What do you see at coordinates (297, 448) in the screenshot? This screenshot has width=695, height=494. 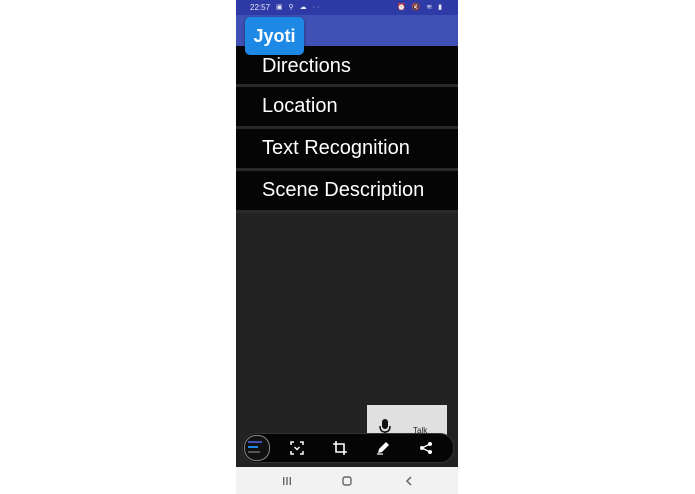 I see `scroll-capture-icon` at bounding box center [297, 448].